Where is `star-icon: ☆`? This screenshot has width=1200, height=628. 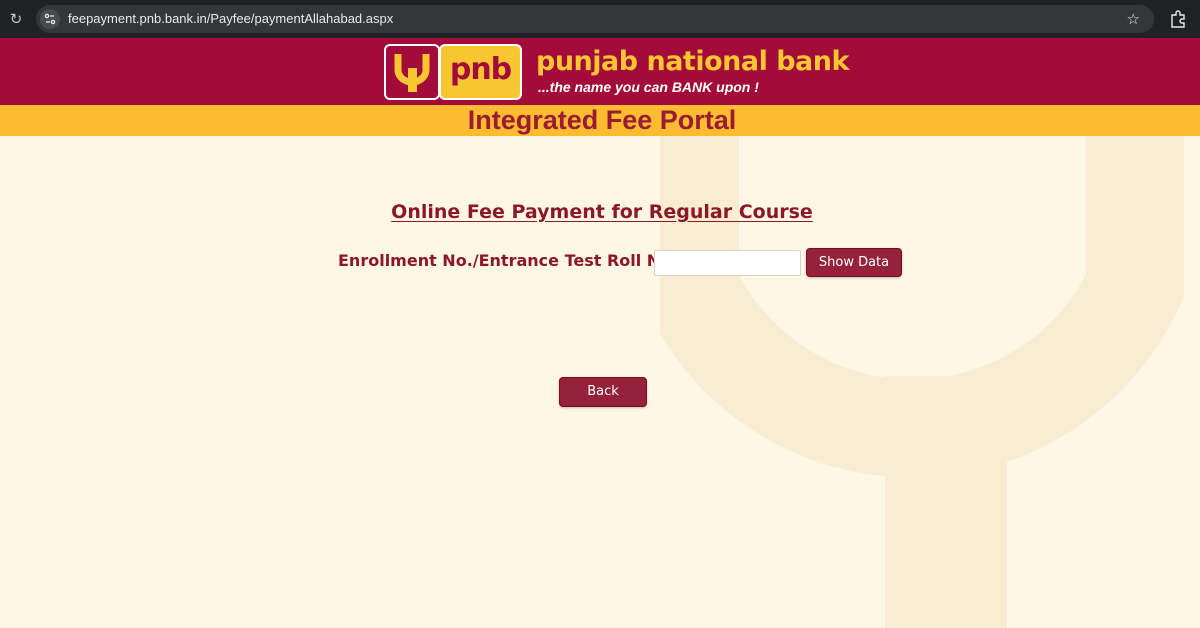
star-icon: ☆ is located at coordinates (1133, 19).